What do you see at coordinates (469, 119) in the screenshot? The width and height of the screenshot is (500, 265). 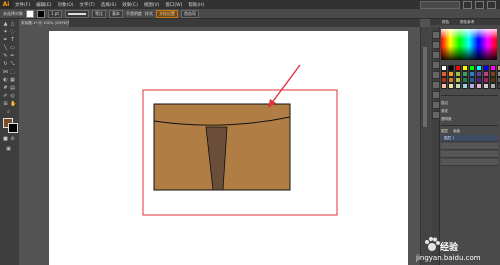 I see `transparency-panel-row: 透明度` at bounding box center [469, 119].